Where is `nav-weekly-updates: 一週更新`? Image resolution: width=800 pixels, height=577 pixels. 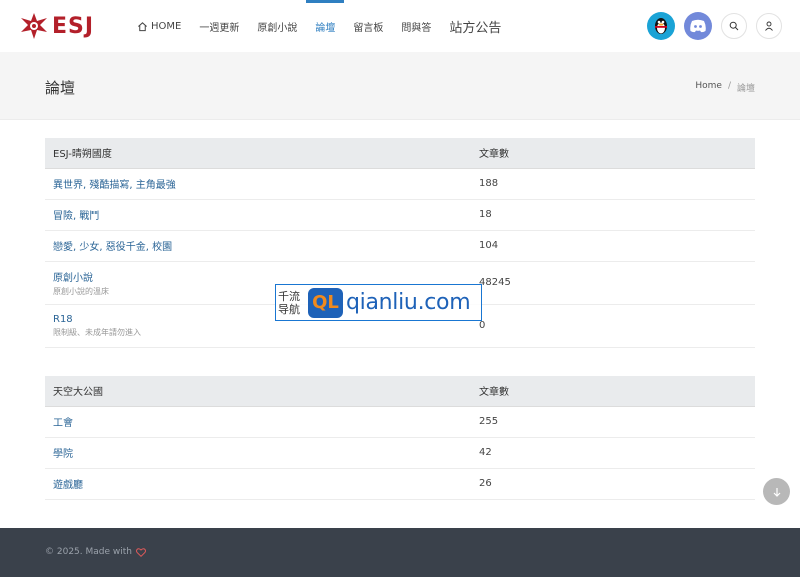
nav-weekly-updates: 一週更新 is located at coordinates (219, 26).